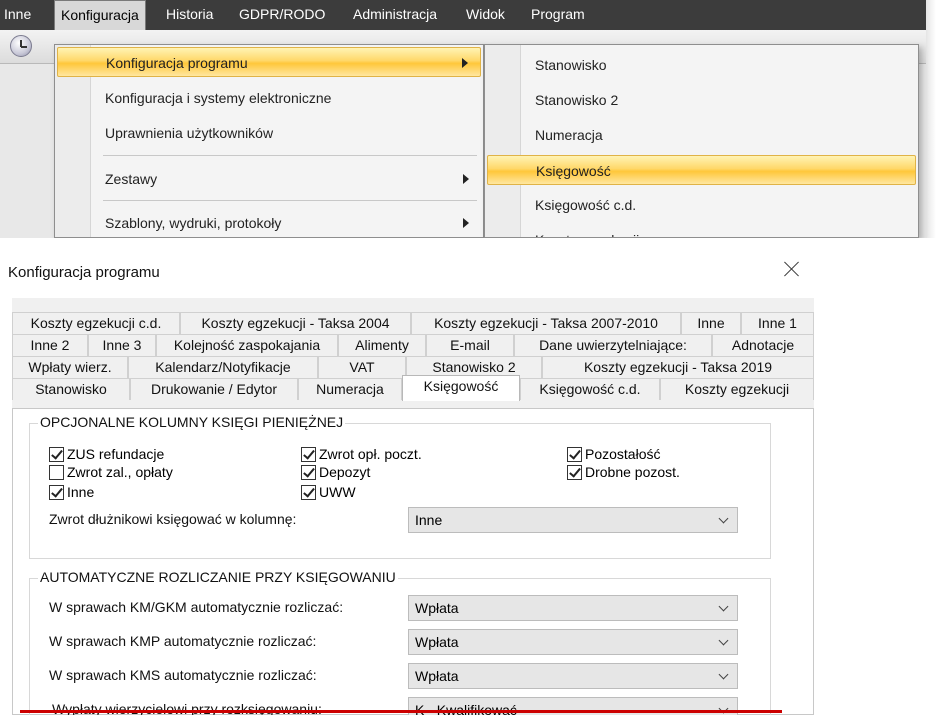 The height and width of the screenshot is (715, 936). Describe the element at coordinates (792, 269) in the screenshot. I see `close-icon` at that location.